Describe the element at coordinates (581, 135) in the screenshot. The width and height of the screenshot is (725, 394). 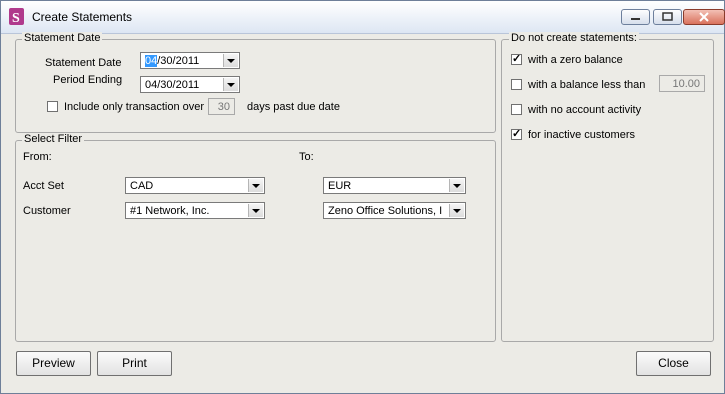
I see `inactive-customers-label: for inactive customers` at that location.